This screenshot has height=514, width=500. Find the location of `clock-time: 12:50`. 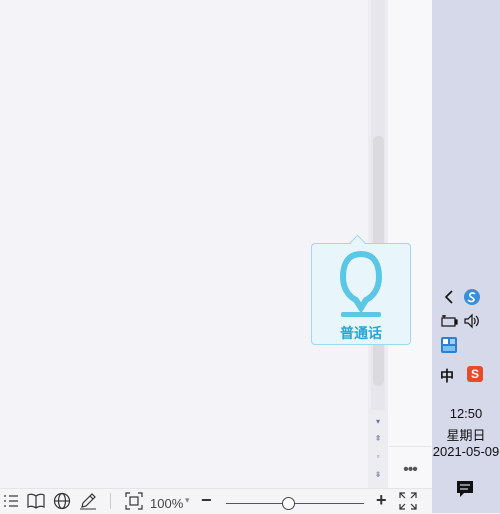

clock-time: 12:50 is located at coordinates (466, 413).